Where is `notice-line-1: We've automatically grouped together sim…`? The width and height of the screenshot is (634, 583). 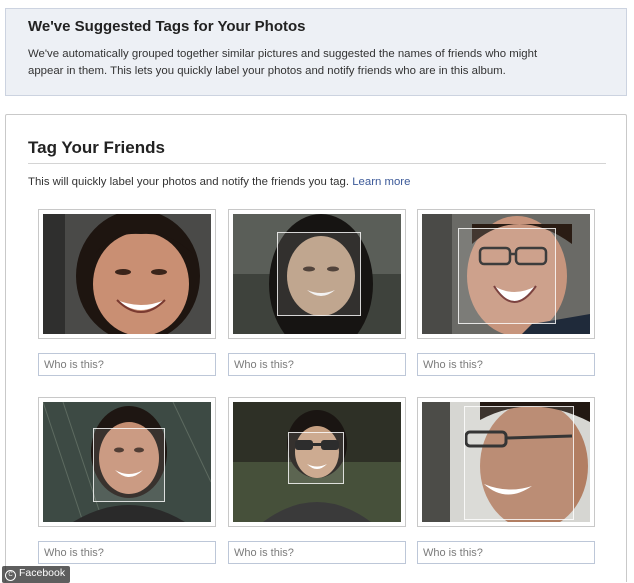
notice-line-1: We've automatically grouped together sim… is located at coordinates (283, 54).